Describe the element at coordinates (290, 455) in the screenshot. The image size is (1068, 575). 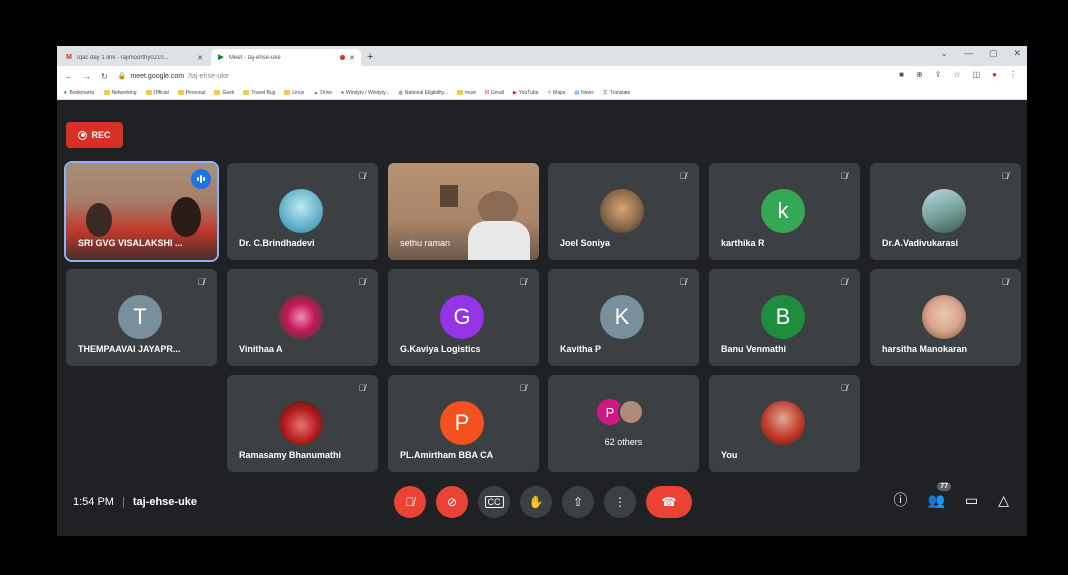
I see `participant-name: Ramasamy Bhanumathi` at that location.